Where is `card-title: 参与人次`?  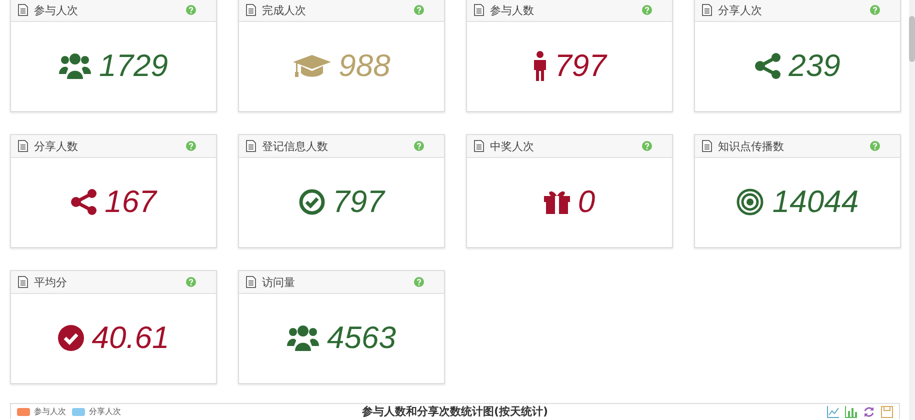 card-title: 参与人次 is located at coordinates (56, 10).